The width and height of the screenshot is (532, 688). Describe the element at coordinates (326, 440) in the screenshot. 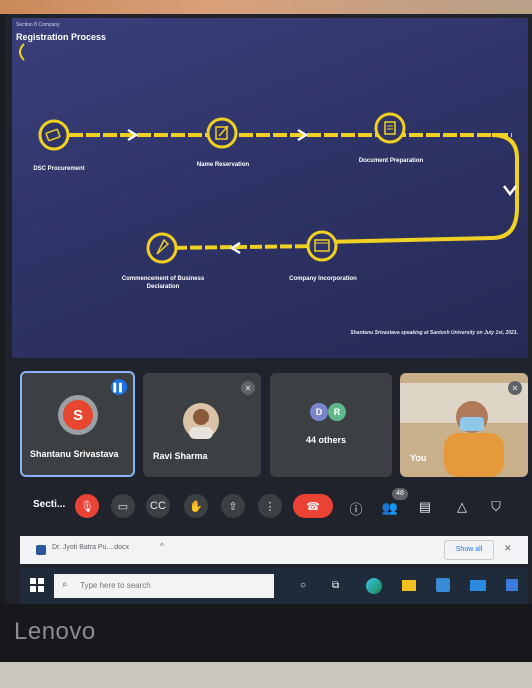

I see `others-count-label: 44 others` at that location.